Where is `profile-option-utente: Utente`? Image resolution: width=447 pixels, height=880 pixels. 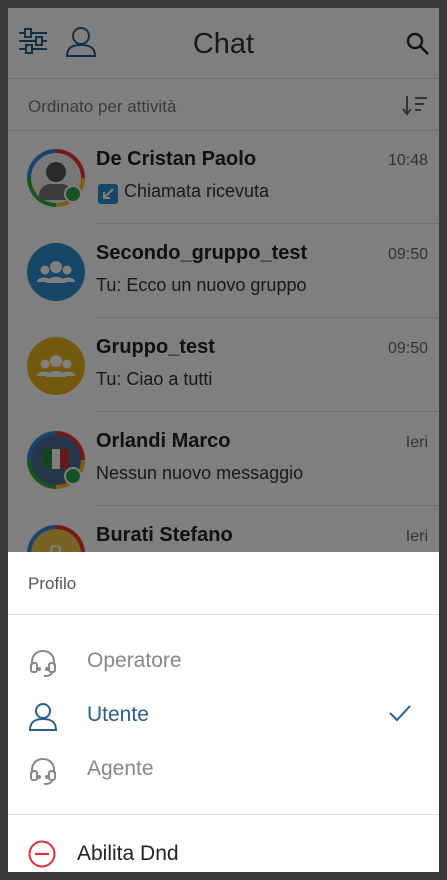 profile-option-utente: Utente is located at coordinates (223, 716).